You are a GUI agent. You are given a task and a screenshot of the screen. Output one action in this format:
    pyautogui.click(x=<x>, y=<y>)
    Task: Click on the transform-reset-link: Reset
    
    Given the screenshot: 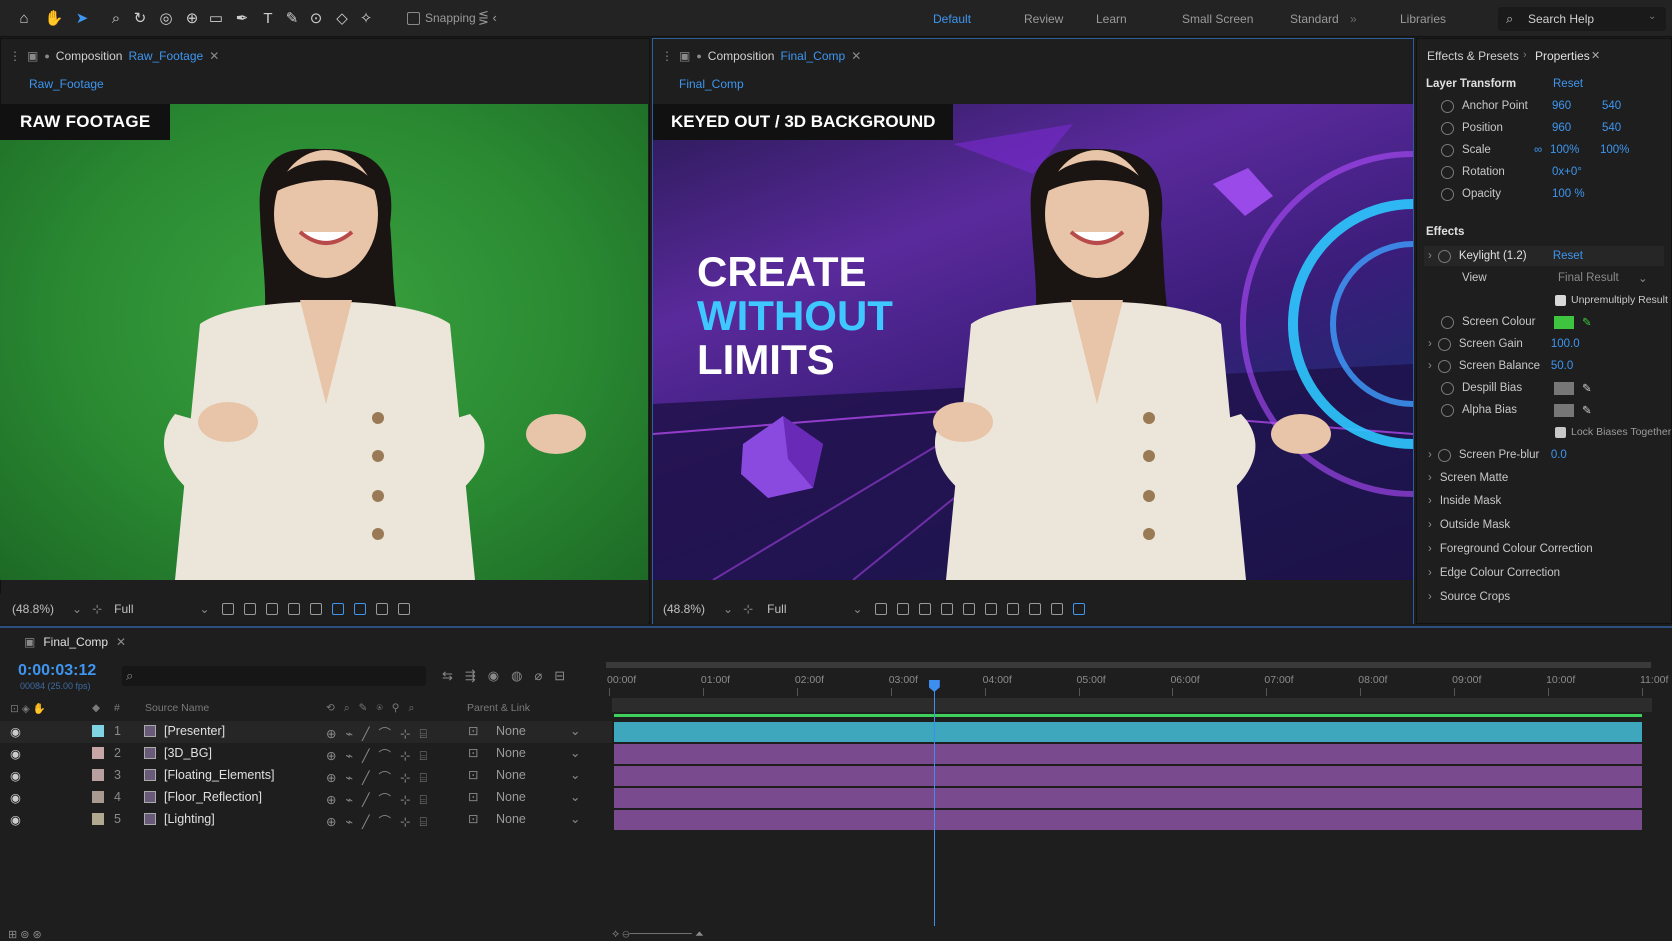 What is the action you would take?
    pyautogui.click(x=1568, y=84)
    